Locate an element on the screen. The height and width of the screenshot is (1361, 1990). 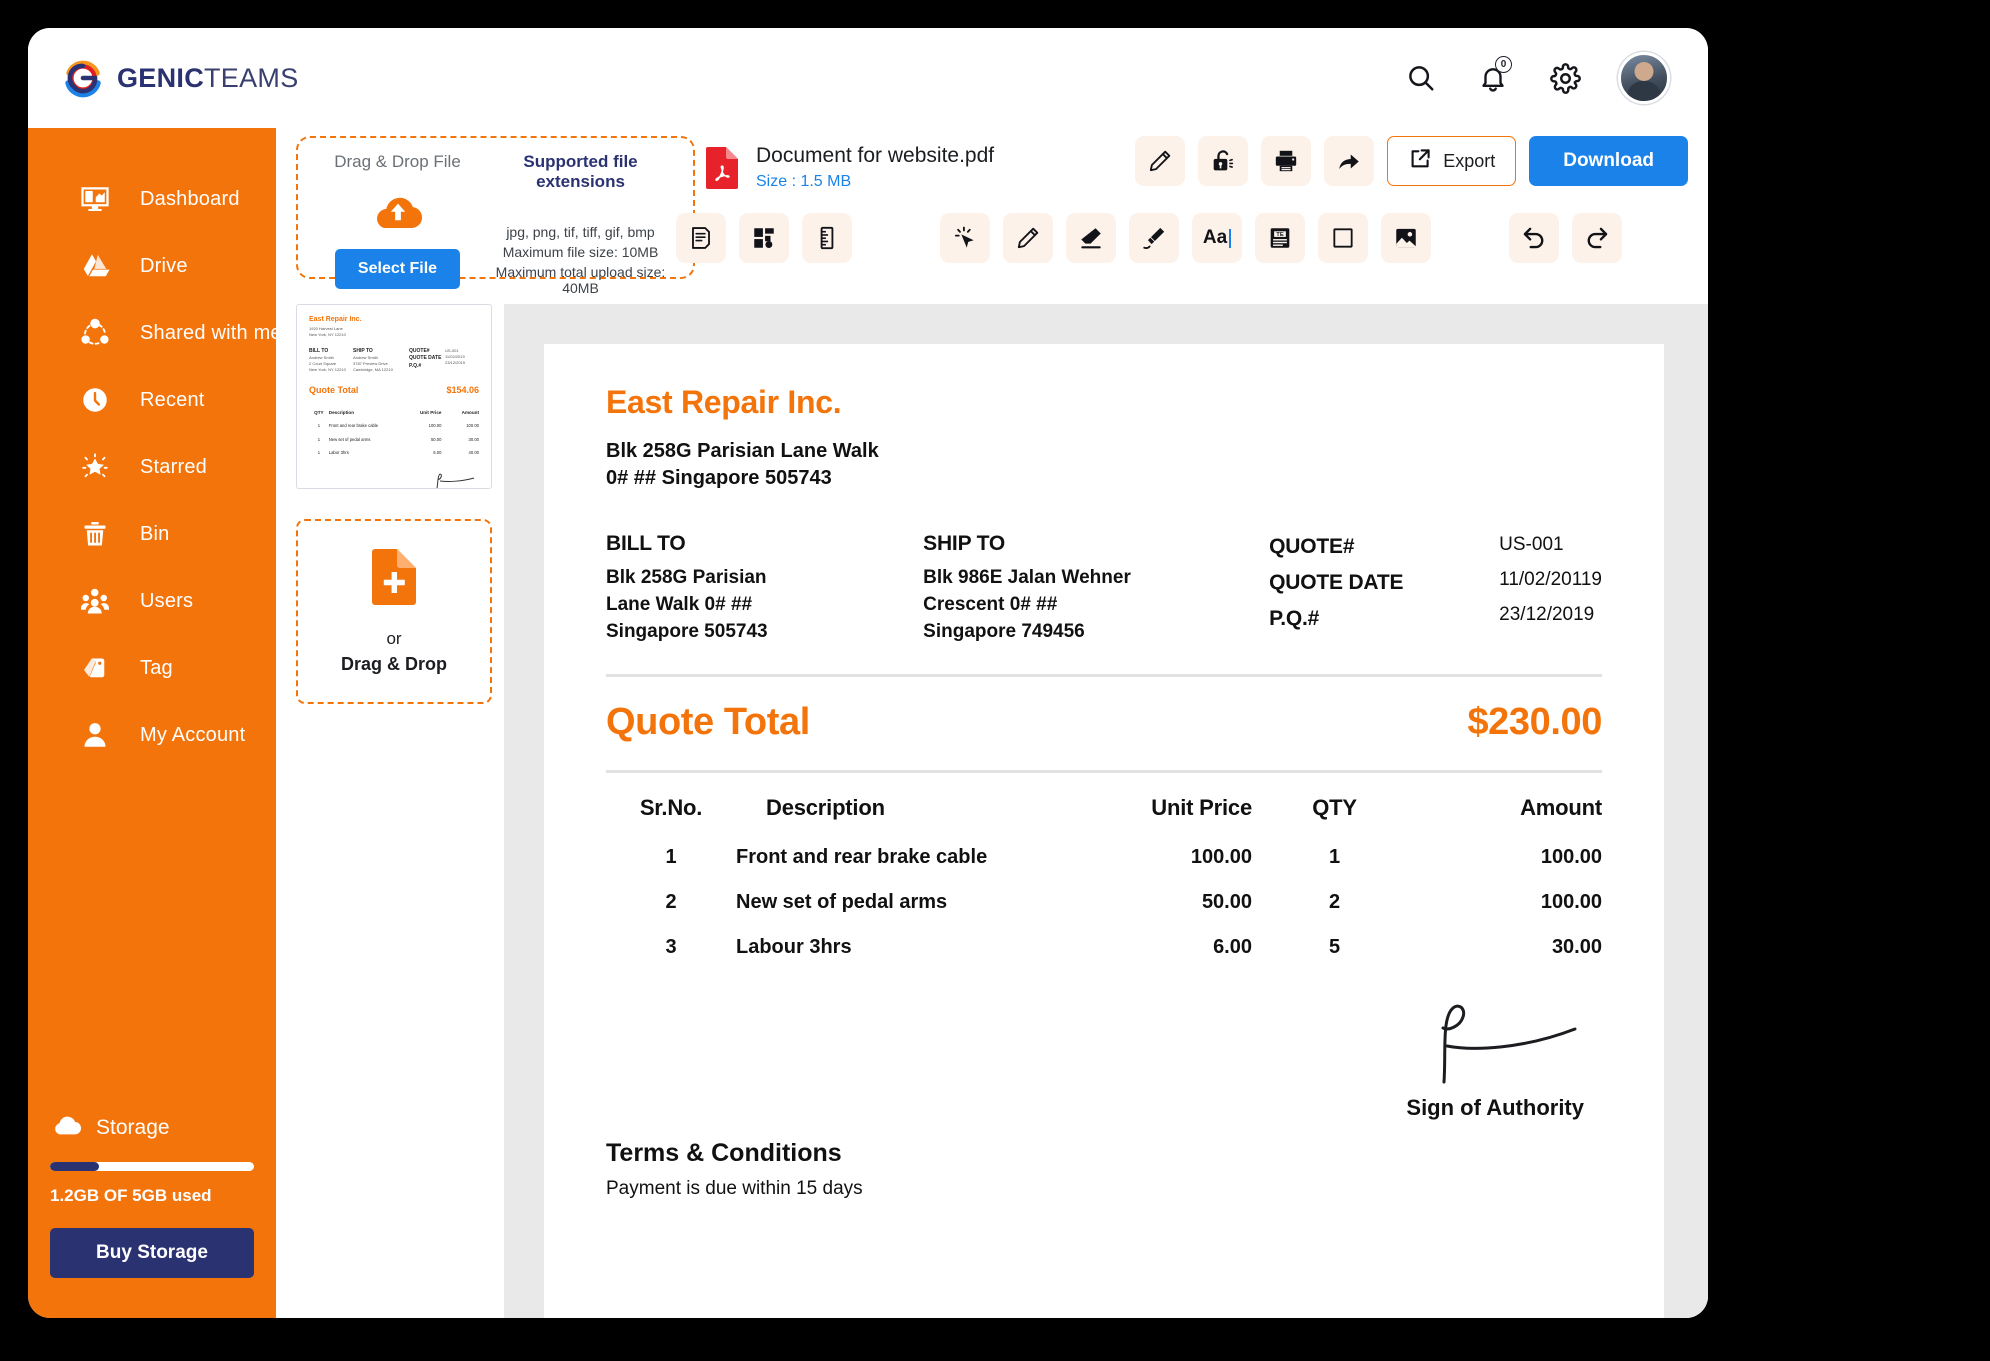
thumb-col-price: Unit Price is located at coordinates (430, 412).